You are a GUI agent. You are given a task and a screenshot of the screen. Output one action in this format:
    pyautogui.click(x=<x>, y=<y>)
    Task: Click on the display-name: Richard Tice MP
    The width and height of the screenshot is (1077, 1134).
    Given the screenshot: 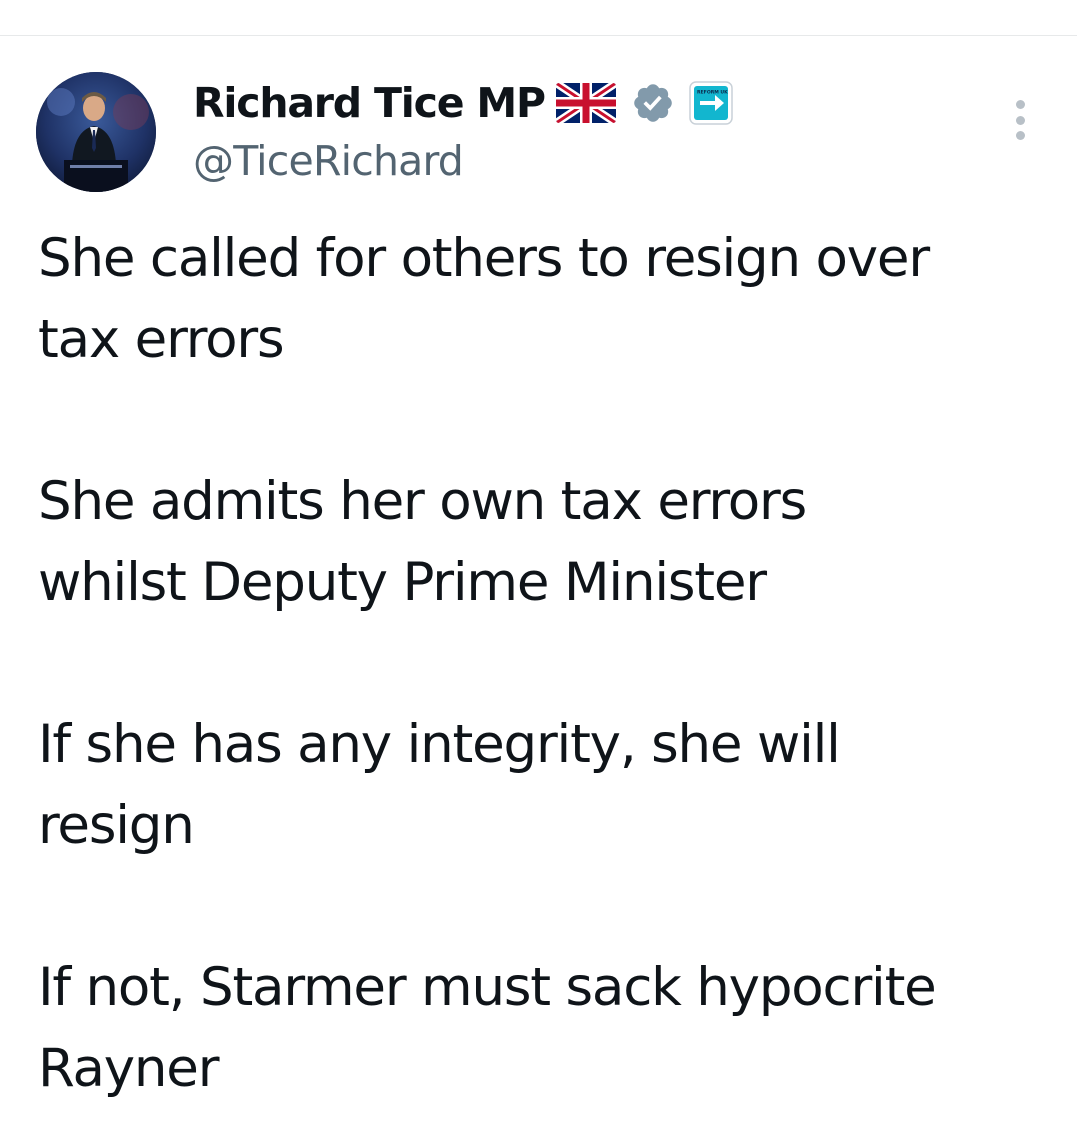 What is the action you would take?
    pyautogui.click(x=369, y=103)
    